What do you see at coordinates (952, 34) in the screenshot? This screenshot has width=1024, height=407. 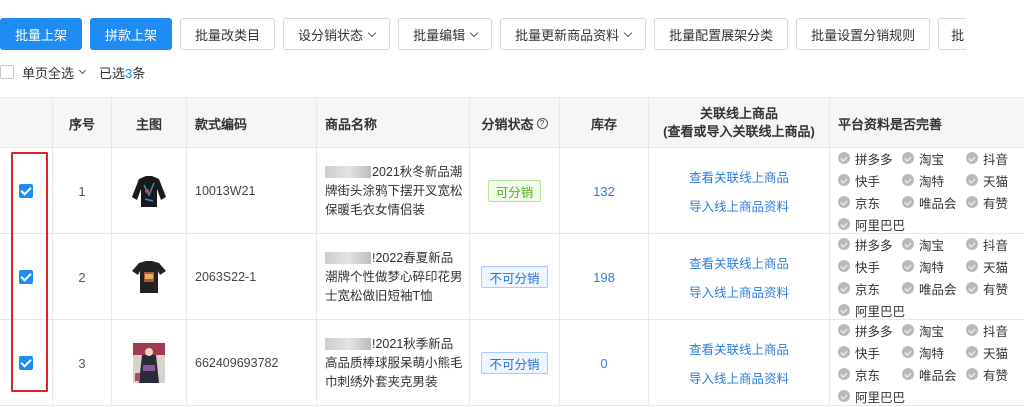 I see `overflow-button: 批` at bounding box center [952, 34].